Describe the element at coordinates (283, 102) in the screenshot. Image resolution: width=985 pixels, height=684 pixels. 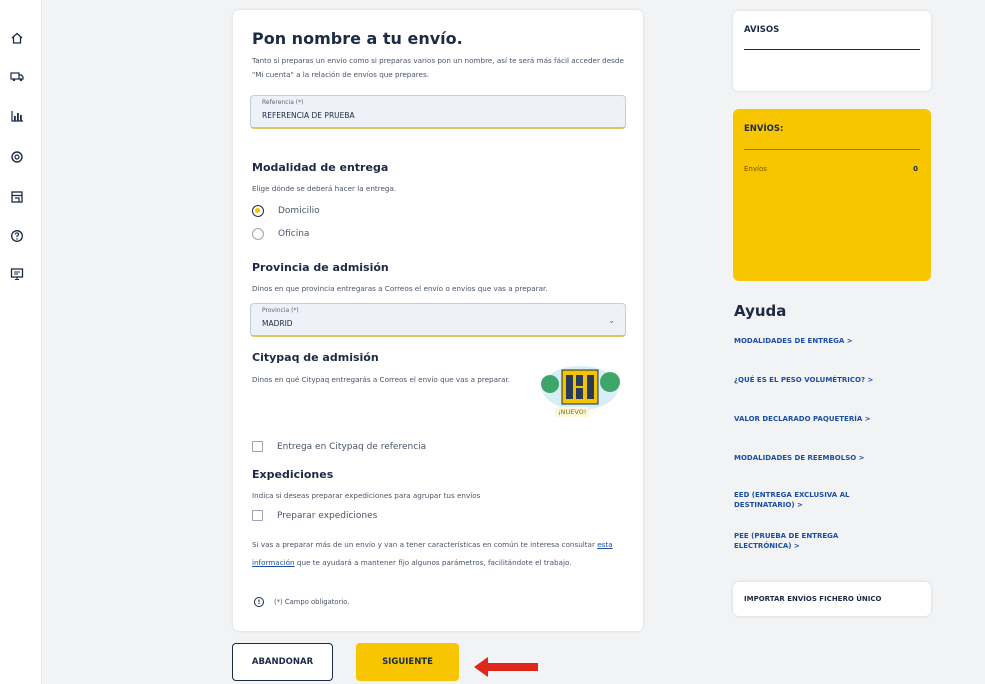
I see `reference-label: Referencia (*)` at that location.